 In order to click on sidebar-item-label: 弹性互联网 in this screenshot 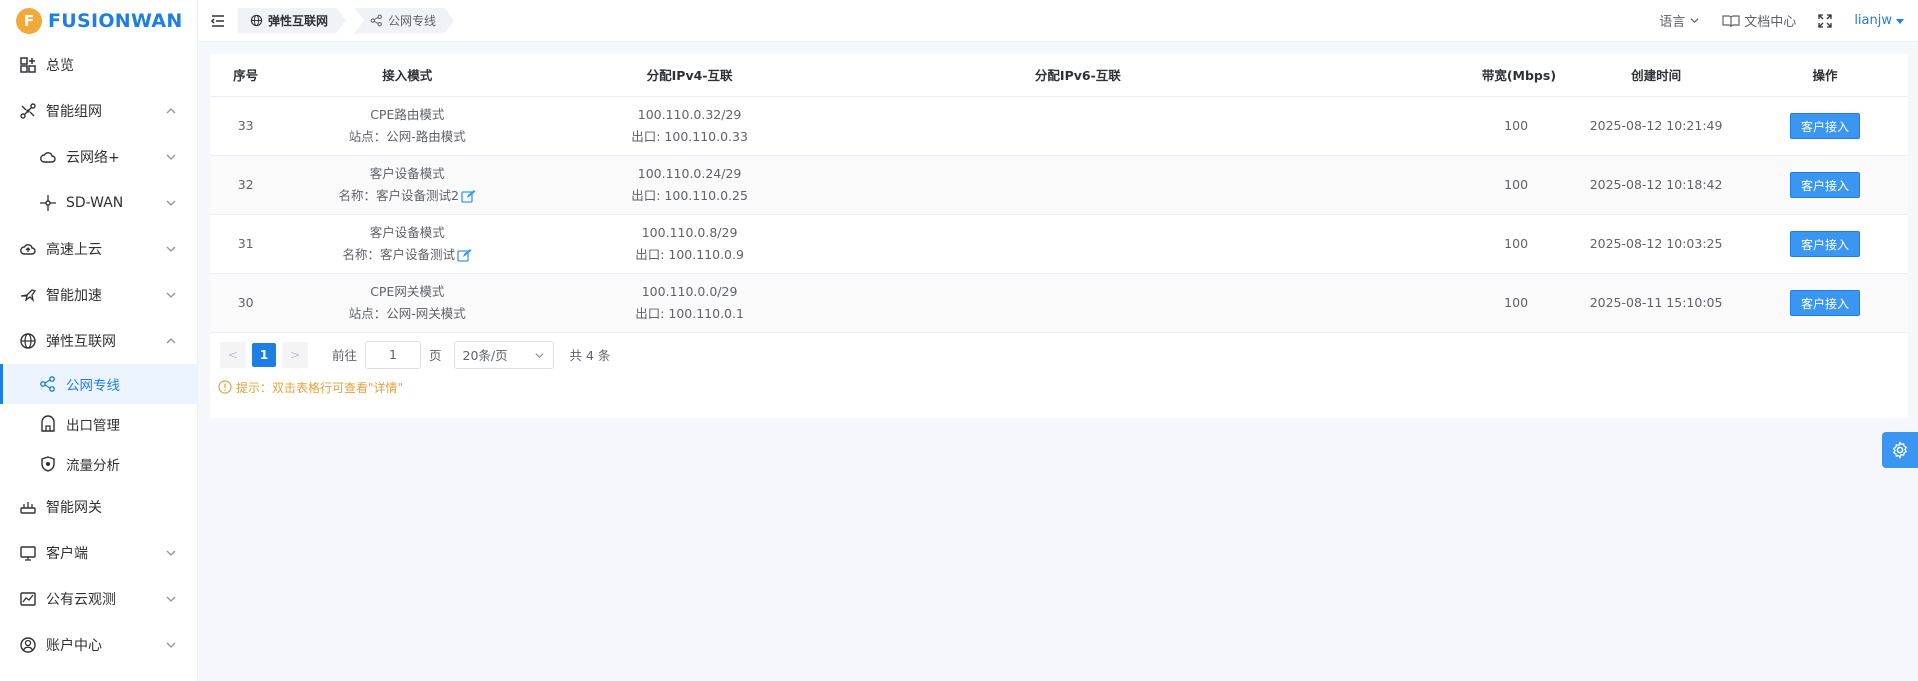, I will do `click(81, 342)`.